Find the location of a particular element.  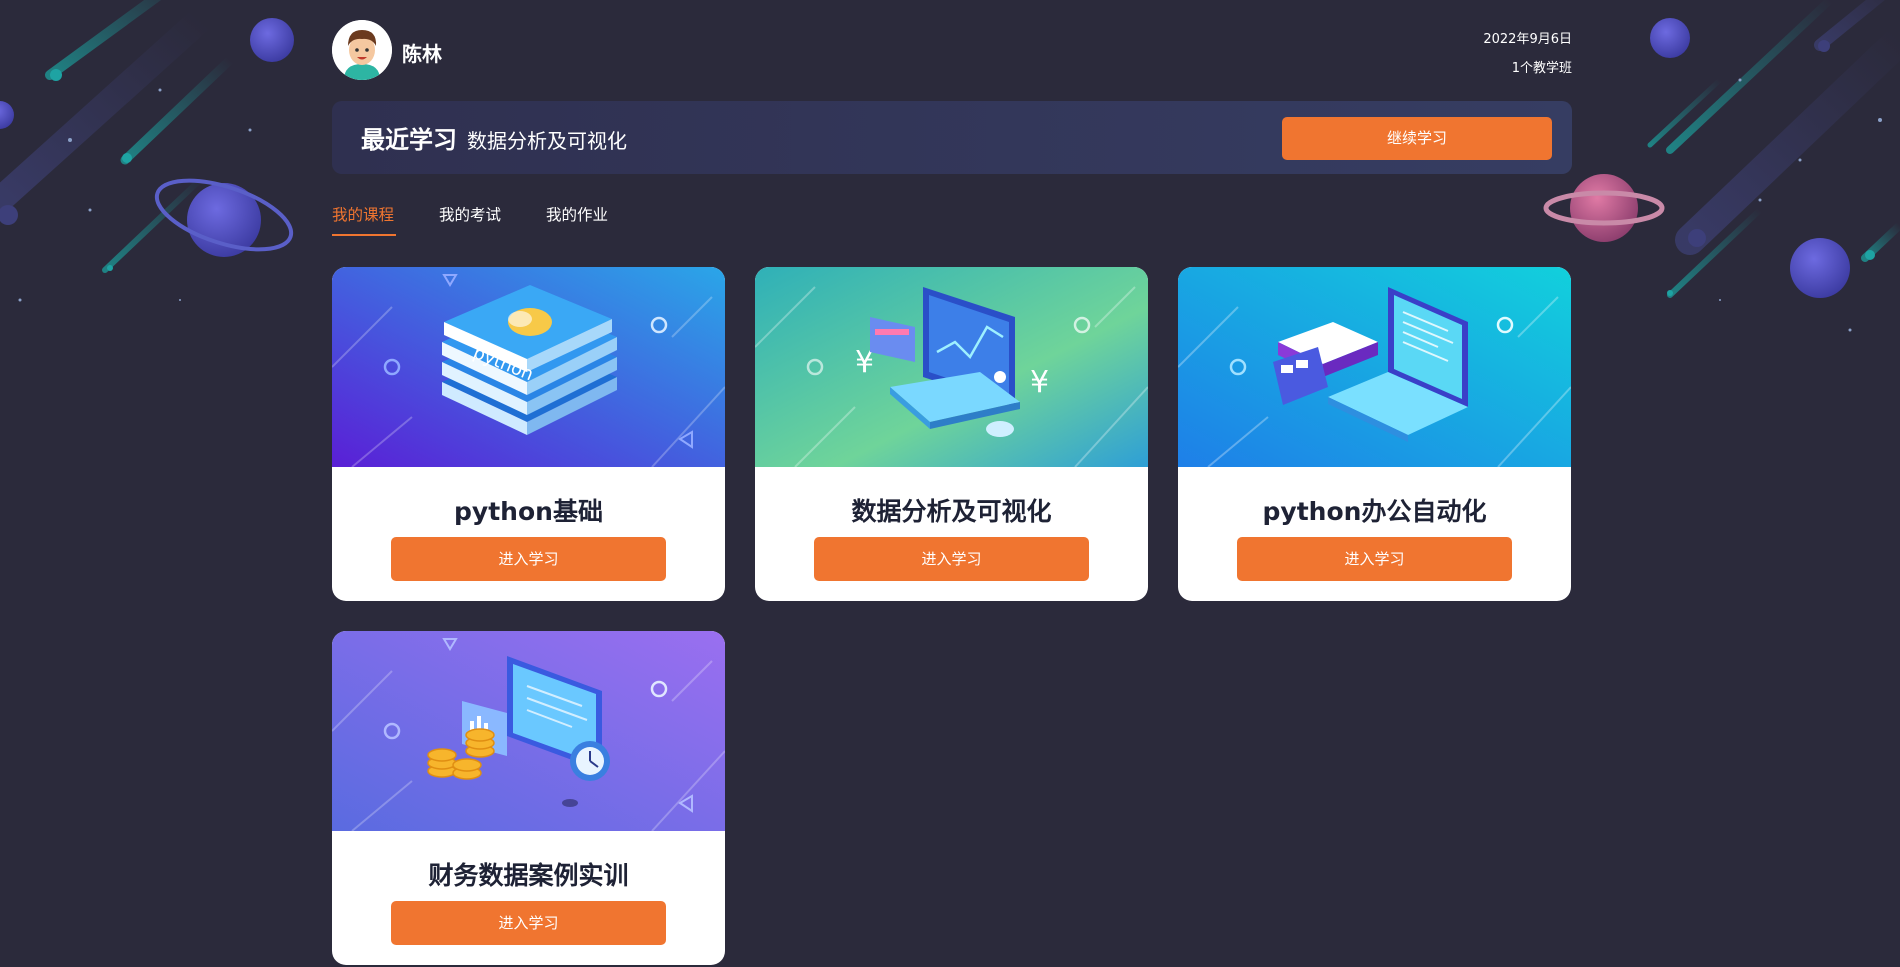

tab-my-courses: 我的课程 is located at coordinates (363, 214).